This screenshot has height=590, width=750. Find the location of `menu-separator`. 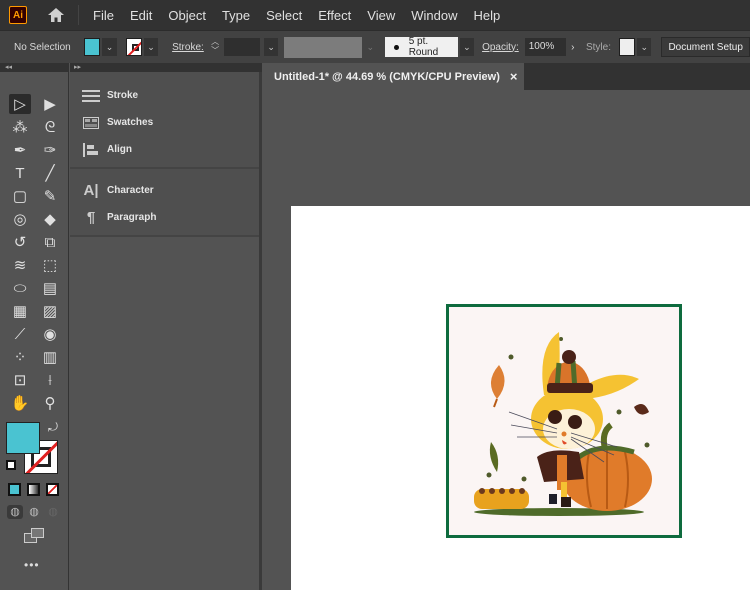

menu-separator is located at coordinates (78, 15).